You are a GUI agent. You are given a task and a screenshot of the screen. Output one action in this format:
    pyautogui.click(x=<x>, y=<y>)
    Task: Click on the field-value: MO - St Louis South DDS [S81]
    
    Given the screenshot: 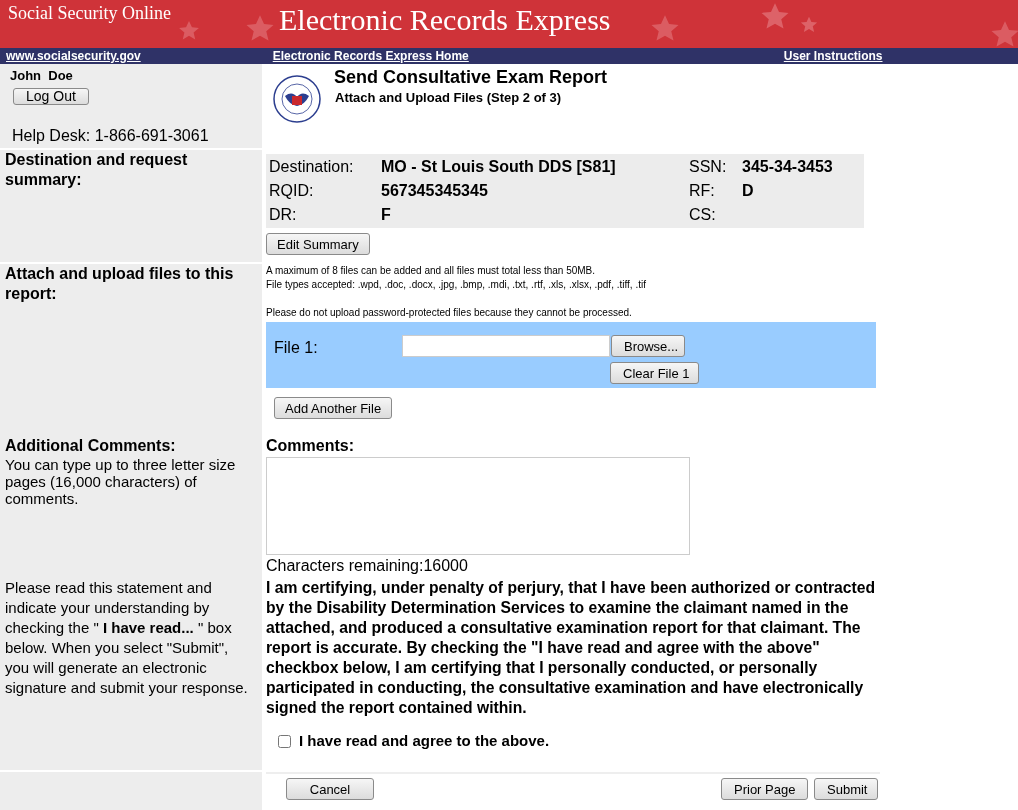 What is the action you would take?
    pyautogui.click(x=499, y=167)
    